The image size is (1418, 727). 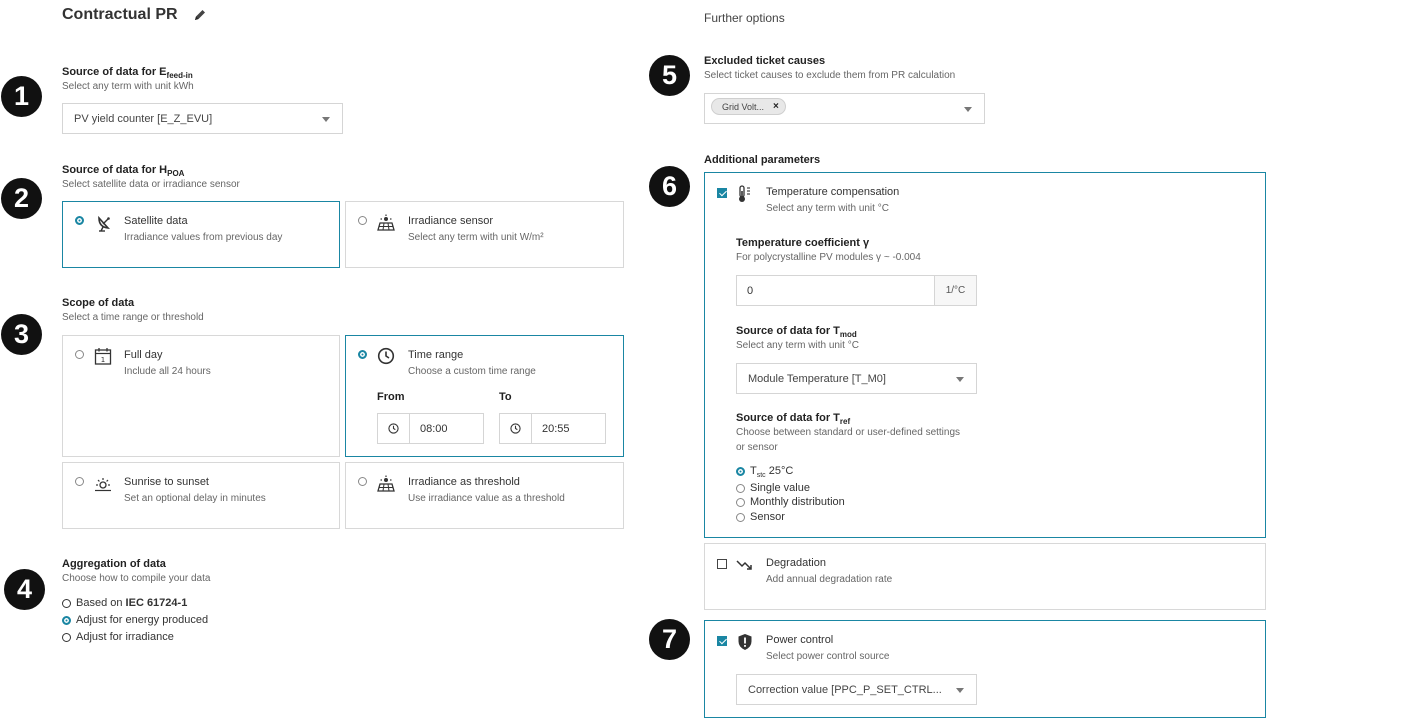 I want to click on satellite-radio, so click(x=79, y=220).